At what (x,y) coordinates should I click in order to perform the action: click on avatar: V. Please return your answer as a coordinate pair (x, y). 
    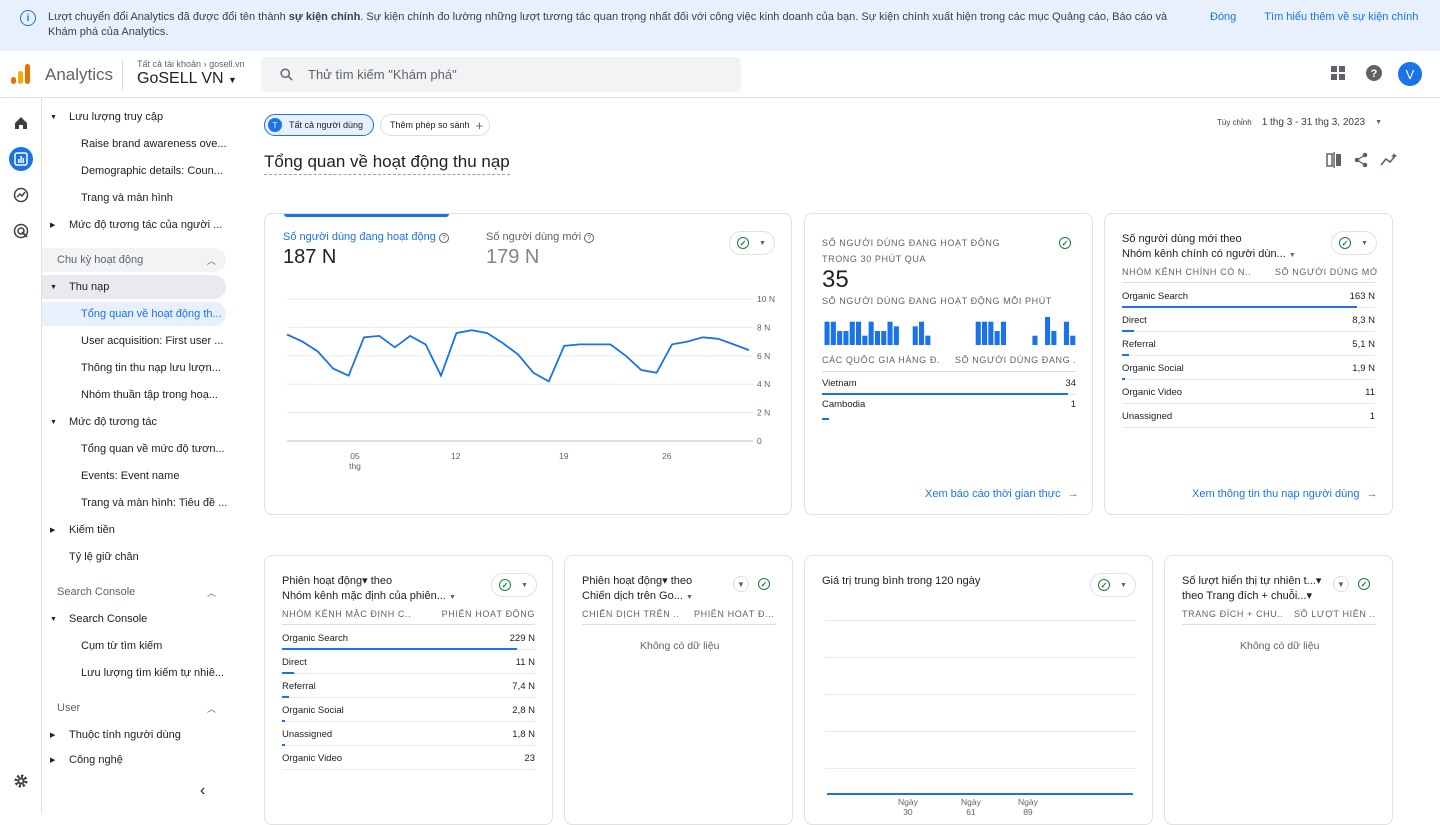
    Looking at the image, I should click on (1410, 74).